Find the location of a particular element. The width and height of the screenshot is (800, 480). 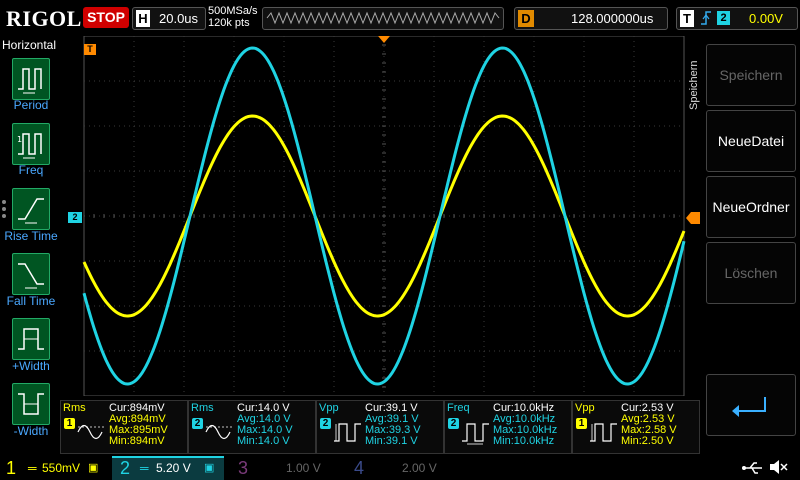

ch4-scale: 2.00 V is located at coordinates (419, 468).